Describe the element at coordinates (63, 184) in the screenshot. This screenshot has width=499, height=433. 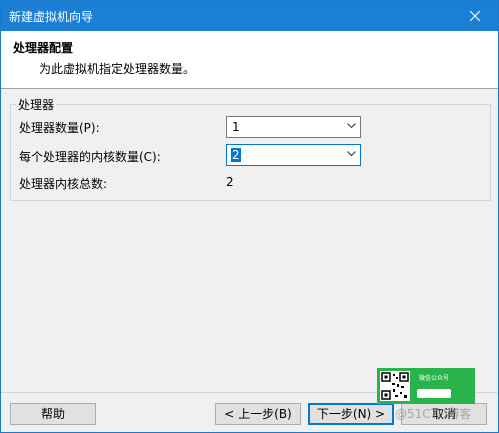
I see `total-cores-label: 处理器内核总数:` at that location.